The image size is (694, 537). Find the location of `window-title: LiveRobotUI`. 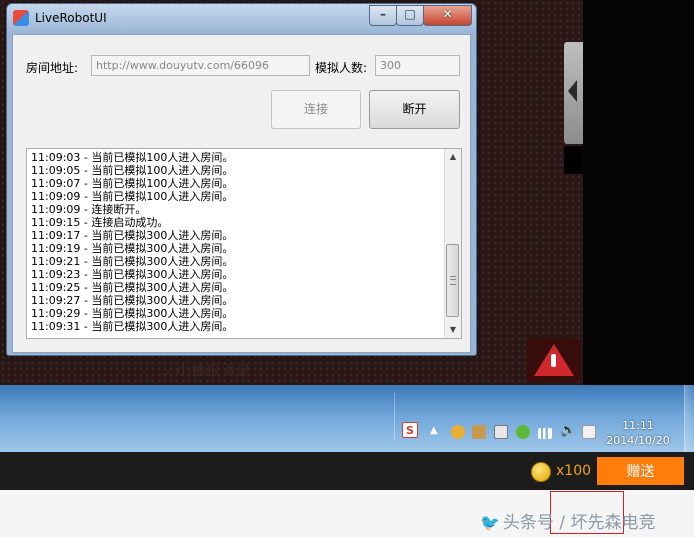

window-title: LiveRobotUI is located at coordinates (71, 18).